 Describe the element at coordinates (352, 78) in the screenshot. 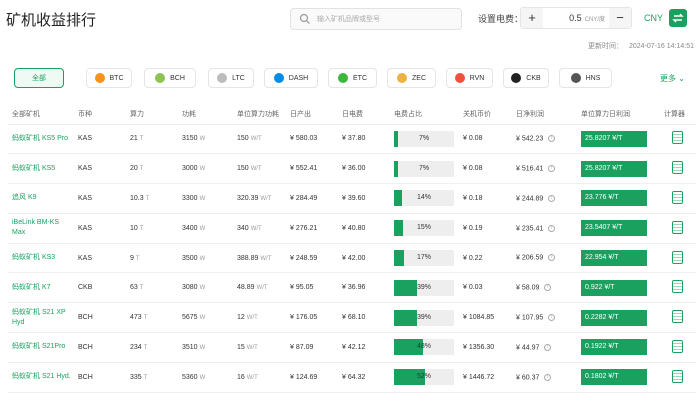

I see `filter-chip-etc: ETC` at that location.